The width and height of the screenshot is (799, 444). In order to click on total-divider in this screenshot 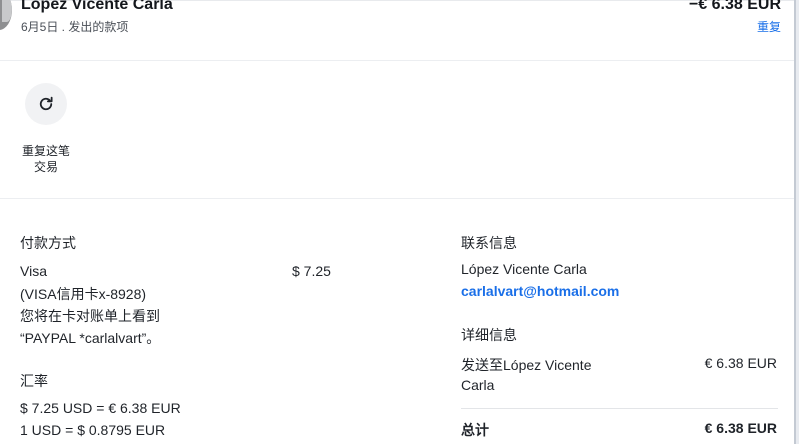, I will do `click(619, 408)`.